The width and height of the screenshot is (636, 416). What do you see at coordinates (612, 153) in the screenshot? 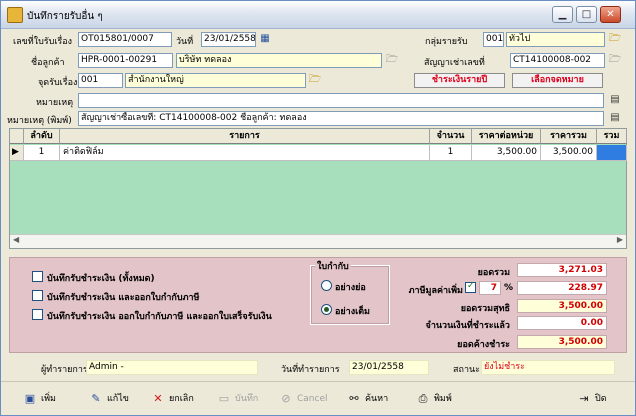
I see `cell-vat` at bounding box center [612, 153].